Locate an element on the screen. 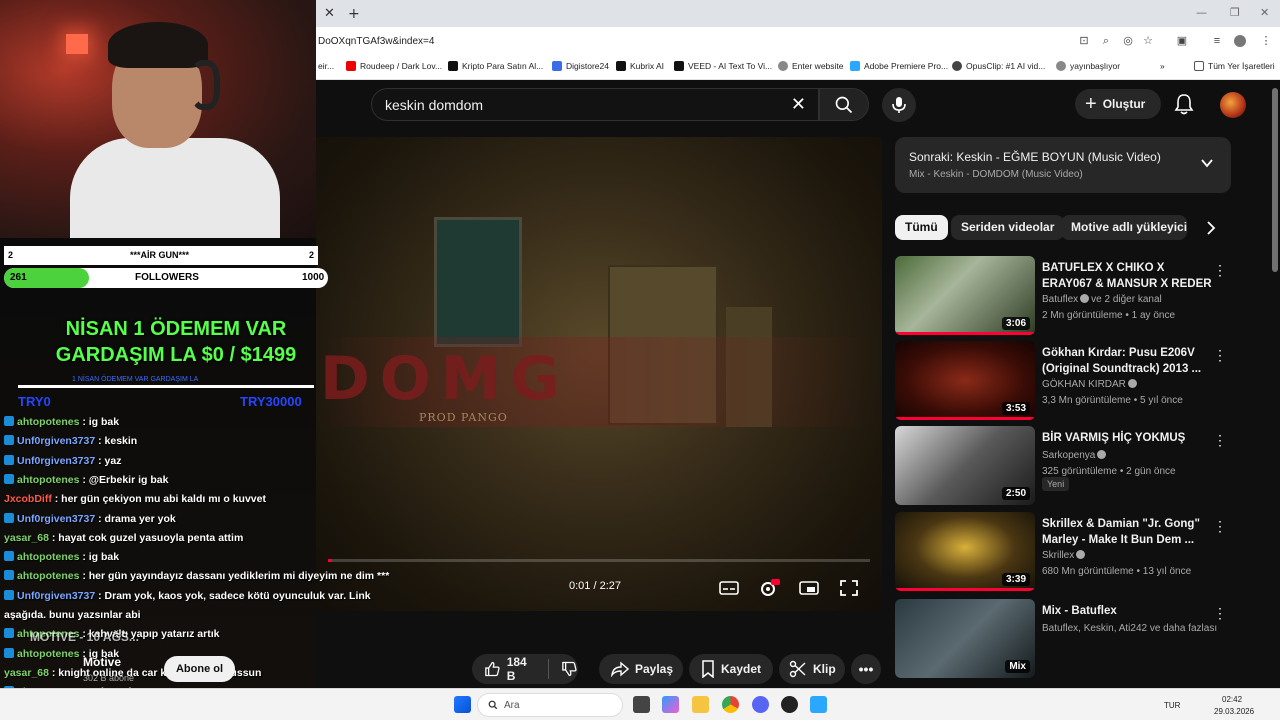 This screenshot has height=720, width=1280. video-channel: Batuflex is located at coordinates (1060, 299).